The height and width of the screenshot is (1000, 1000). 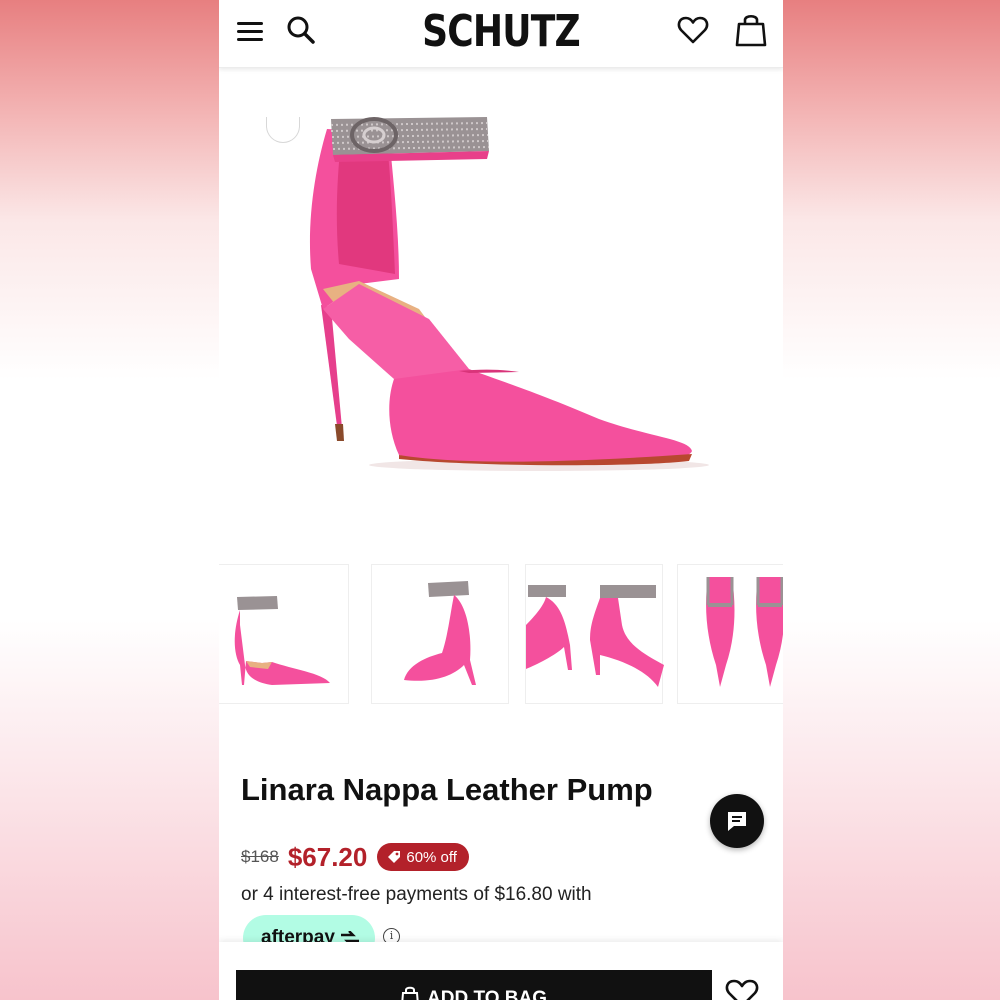 What do you see at coordinates (474, 985) in the screenshot?
I see `add-to-bag-button: ADD TO BAG` at bounding box center [474, 985].